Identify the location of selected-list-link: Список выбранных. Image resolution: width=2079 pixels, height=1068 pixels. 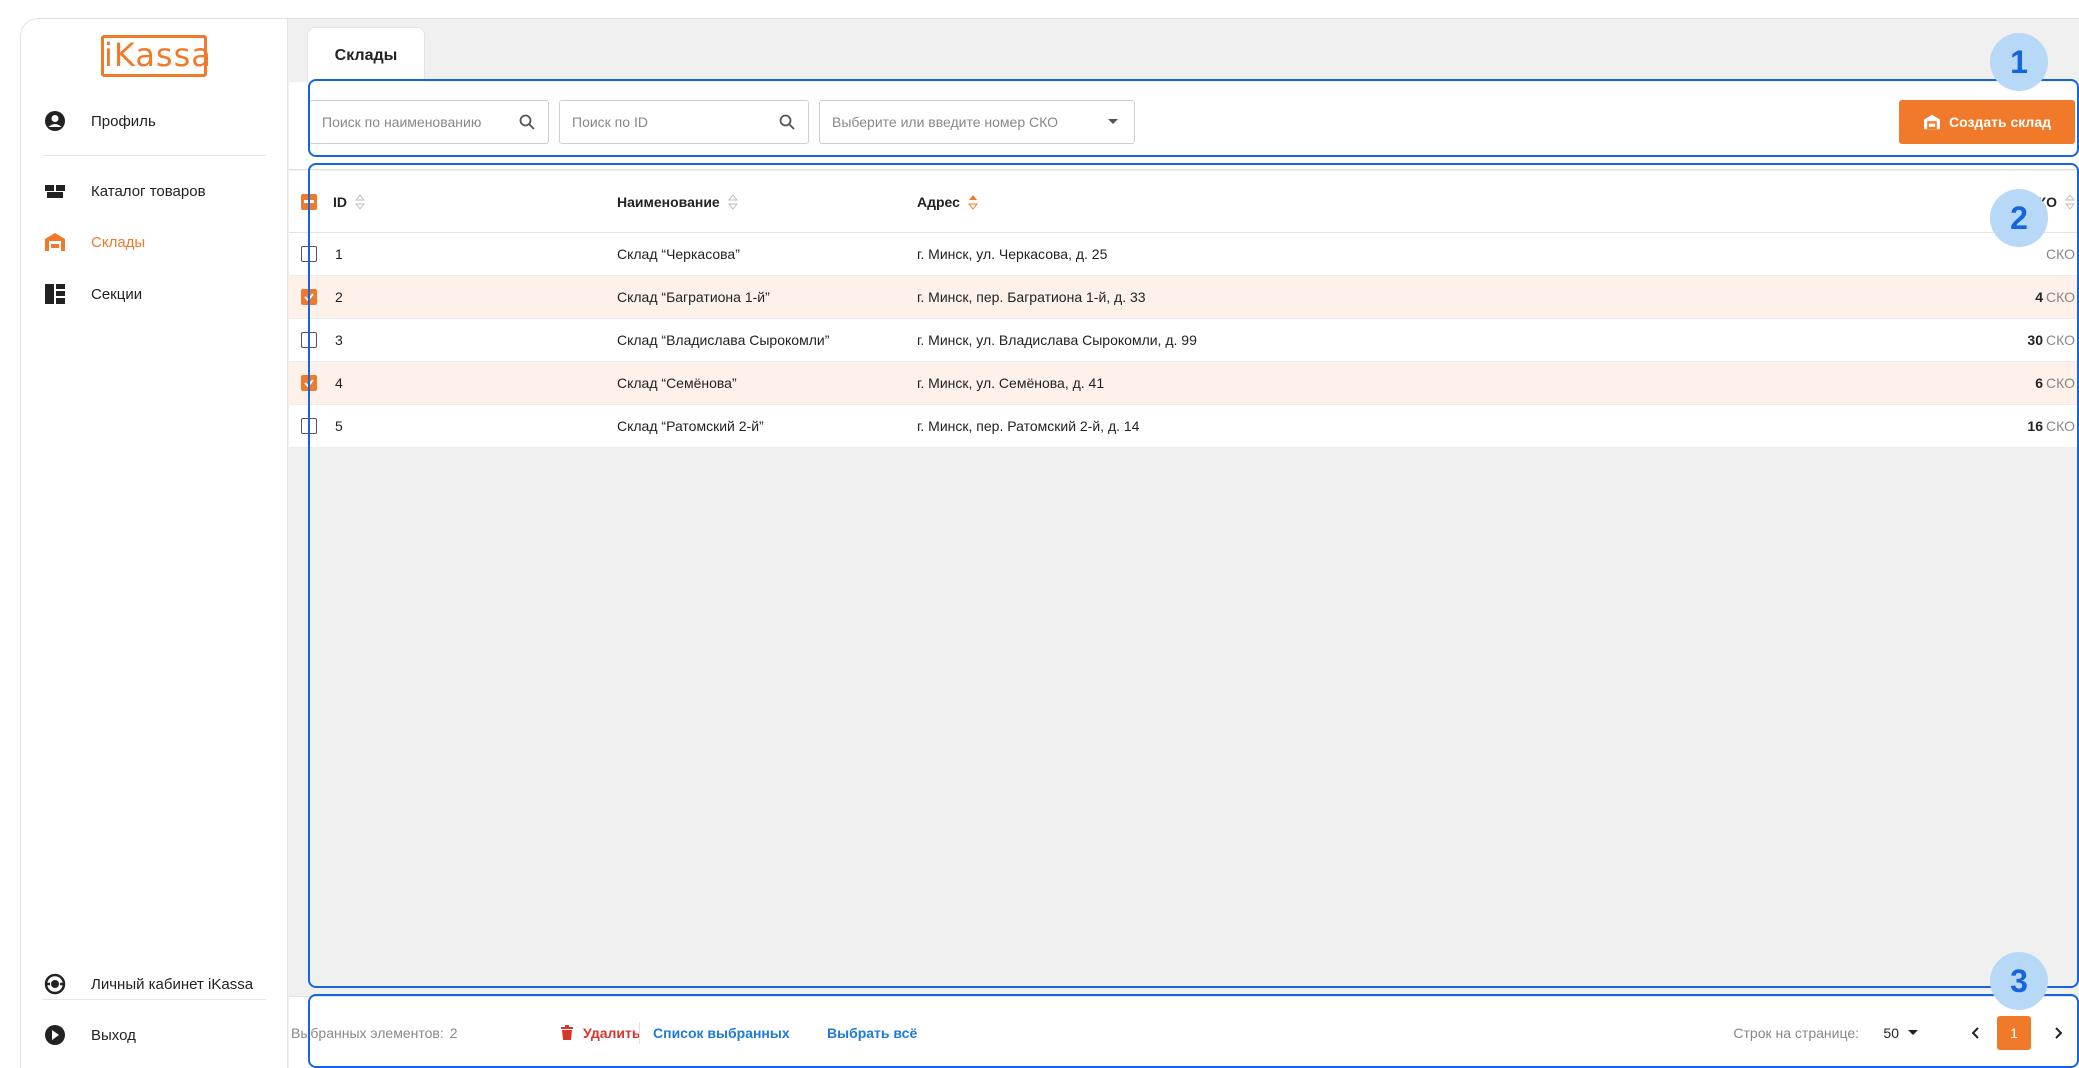
(721, 1033).